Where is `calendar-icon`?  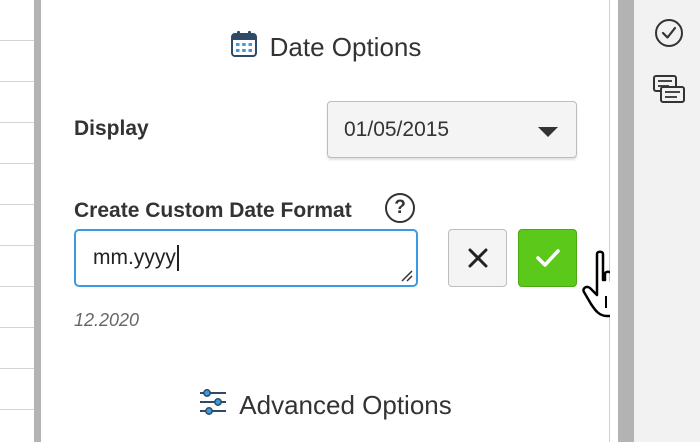 calendar-icon is located at coordinates (244, 47).